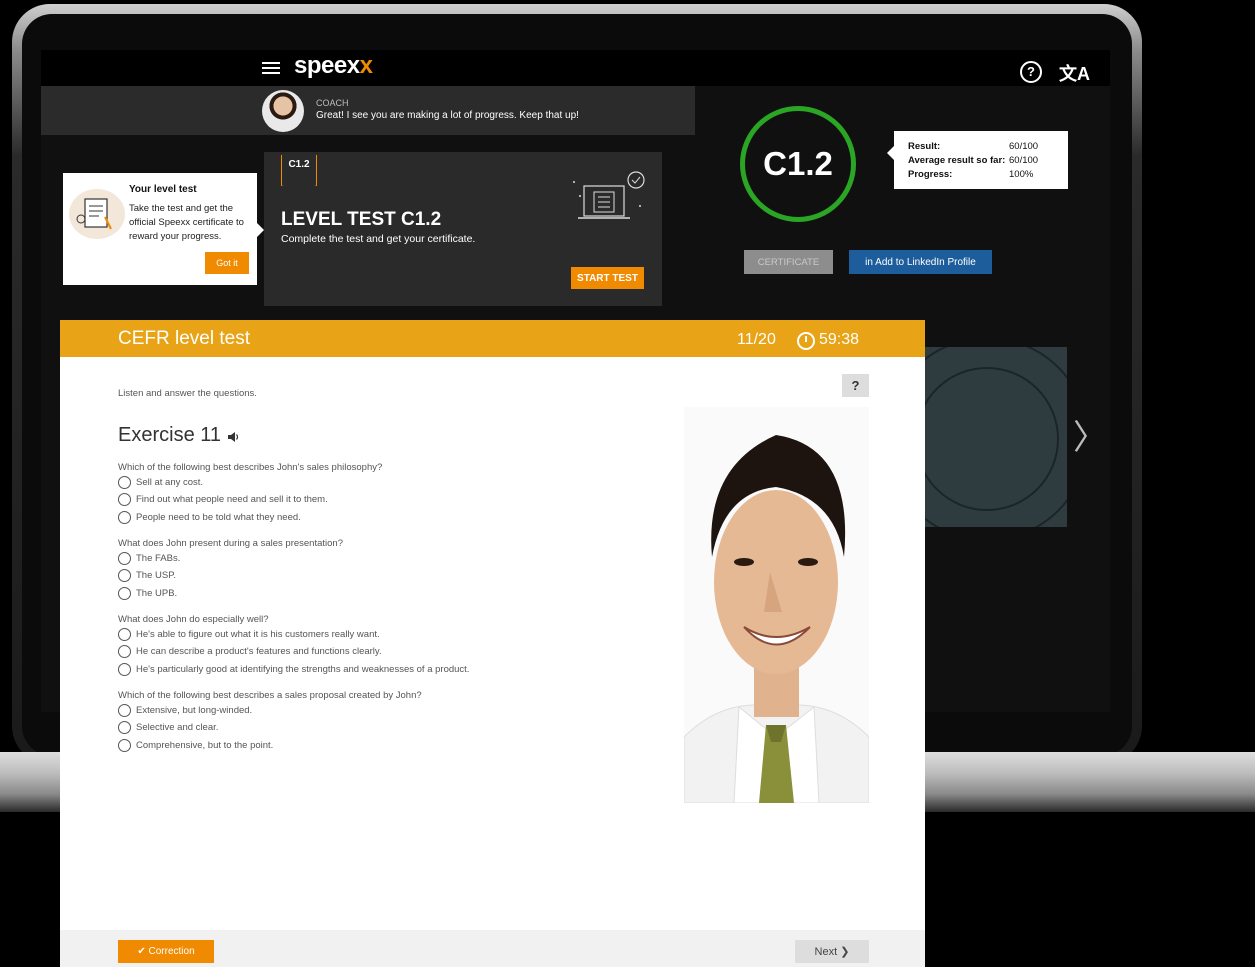  What do you see at coordinates (160, 482) in the screenshot?
I see `option-1-1: Sell at any cost.` at bounding box center [160, 482].